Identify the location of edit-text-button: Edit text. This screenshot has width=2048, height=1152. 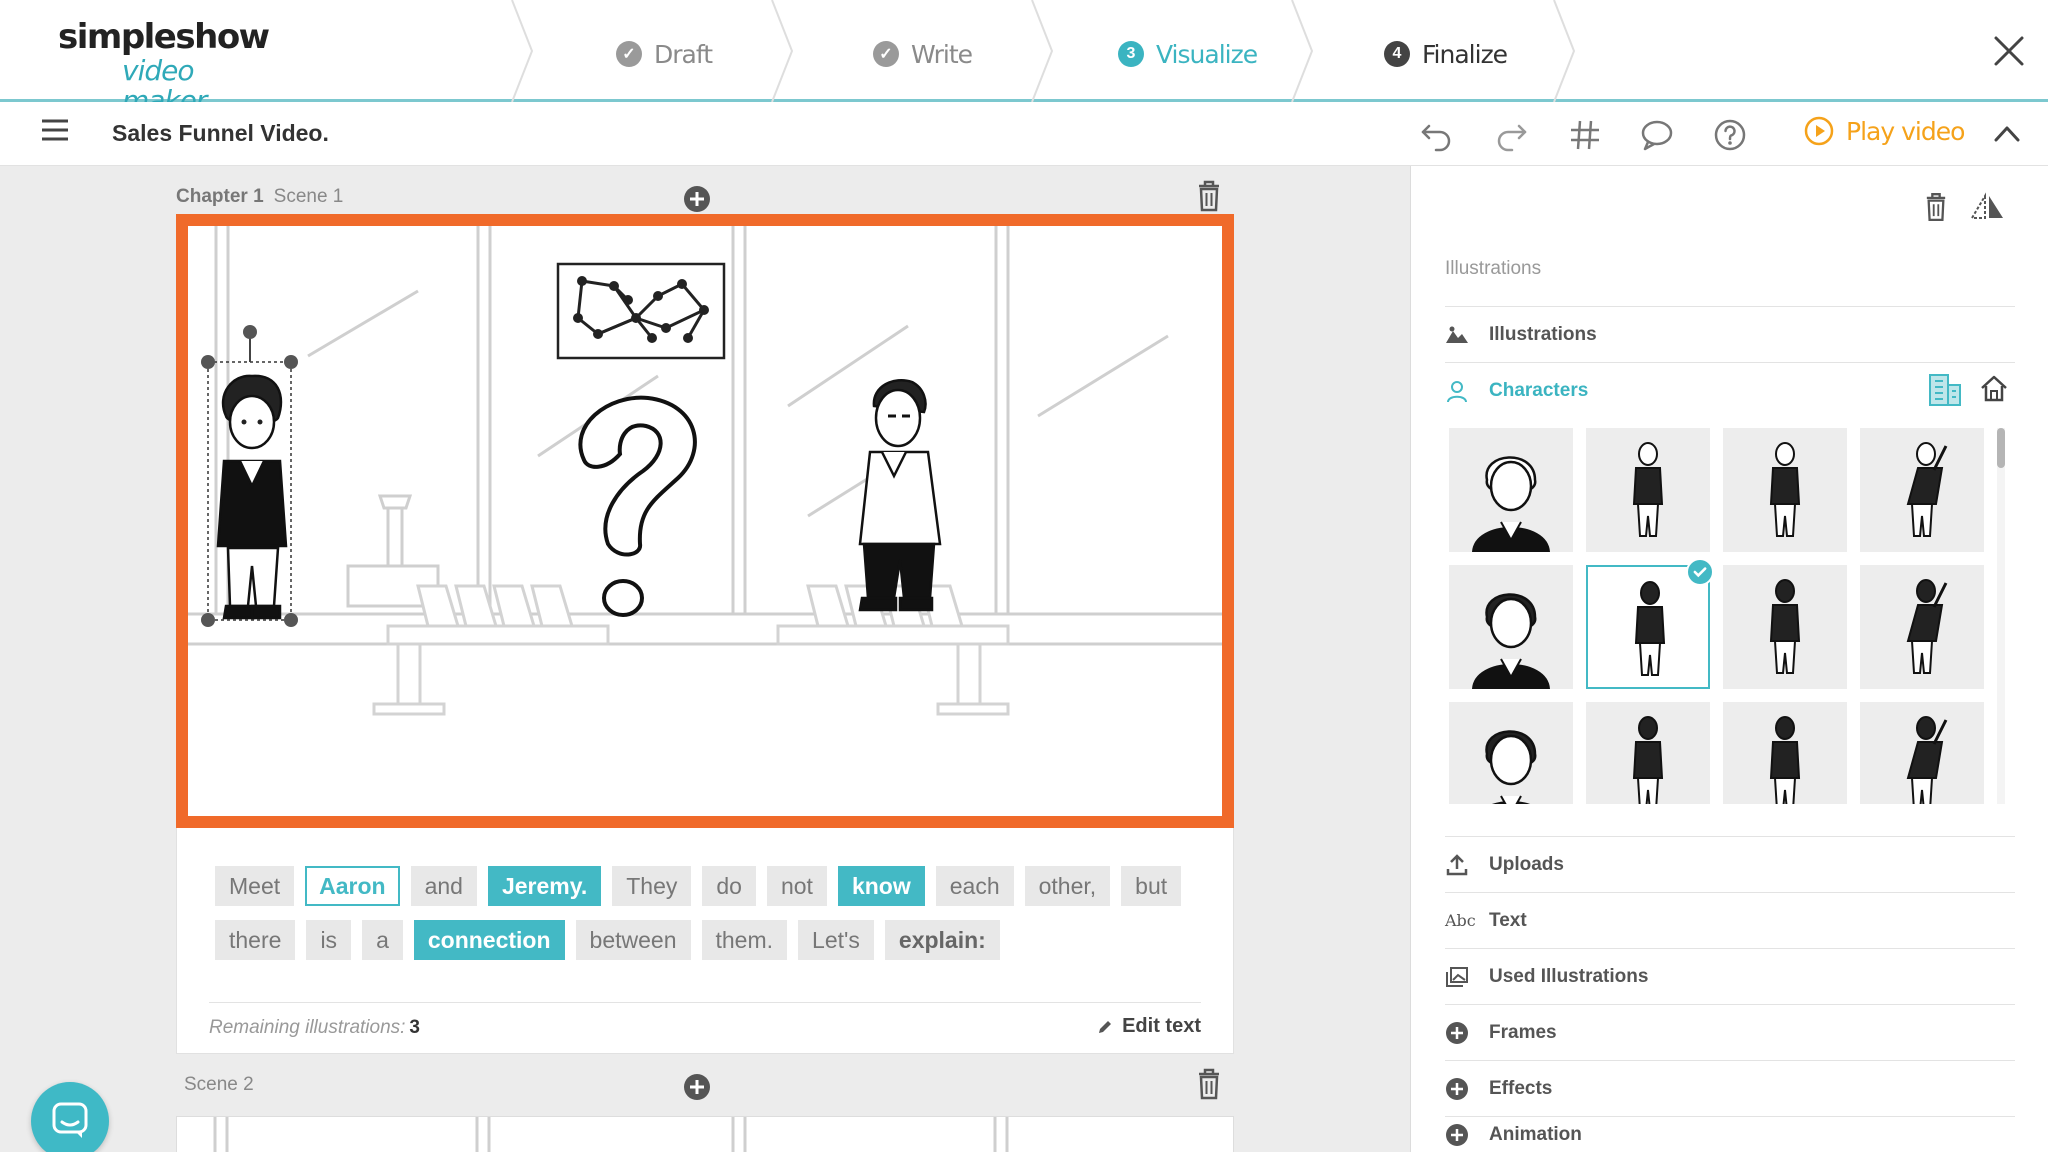
(1148, 1026).